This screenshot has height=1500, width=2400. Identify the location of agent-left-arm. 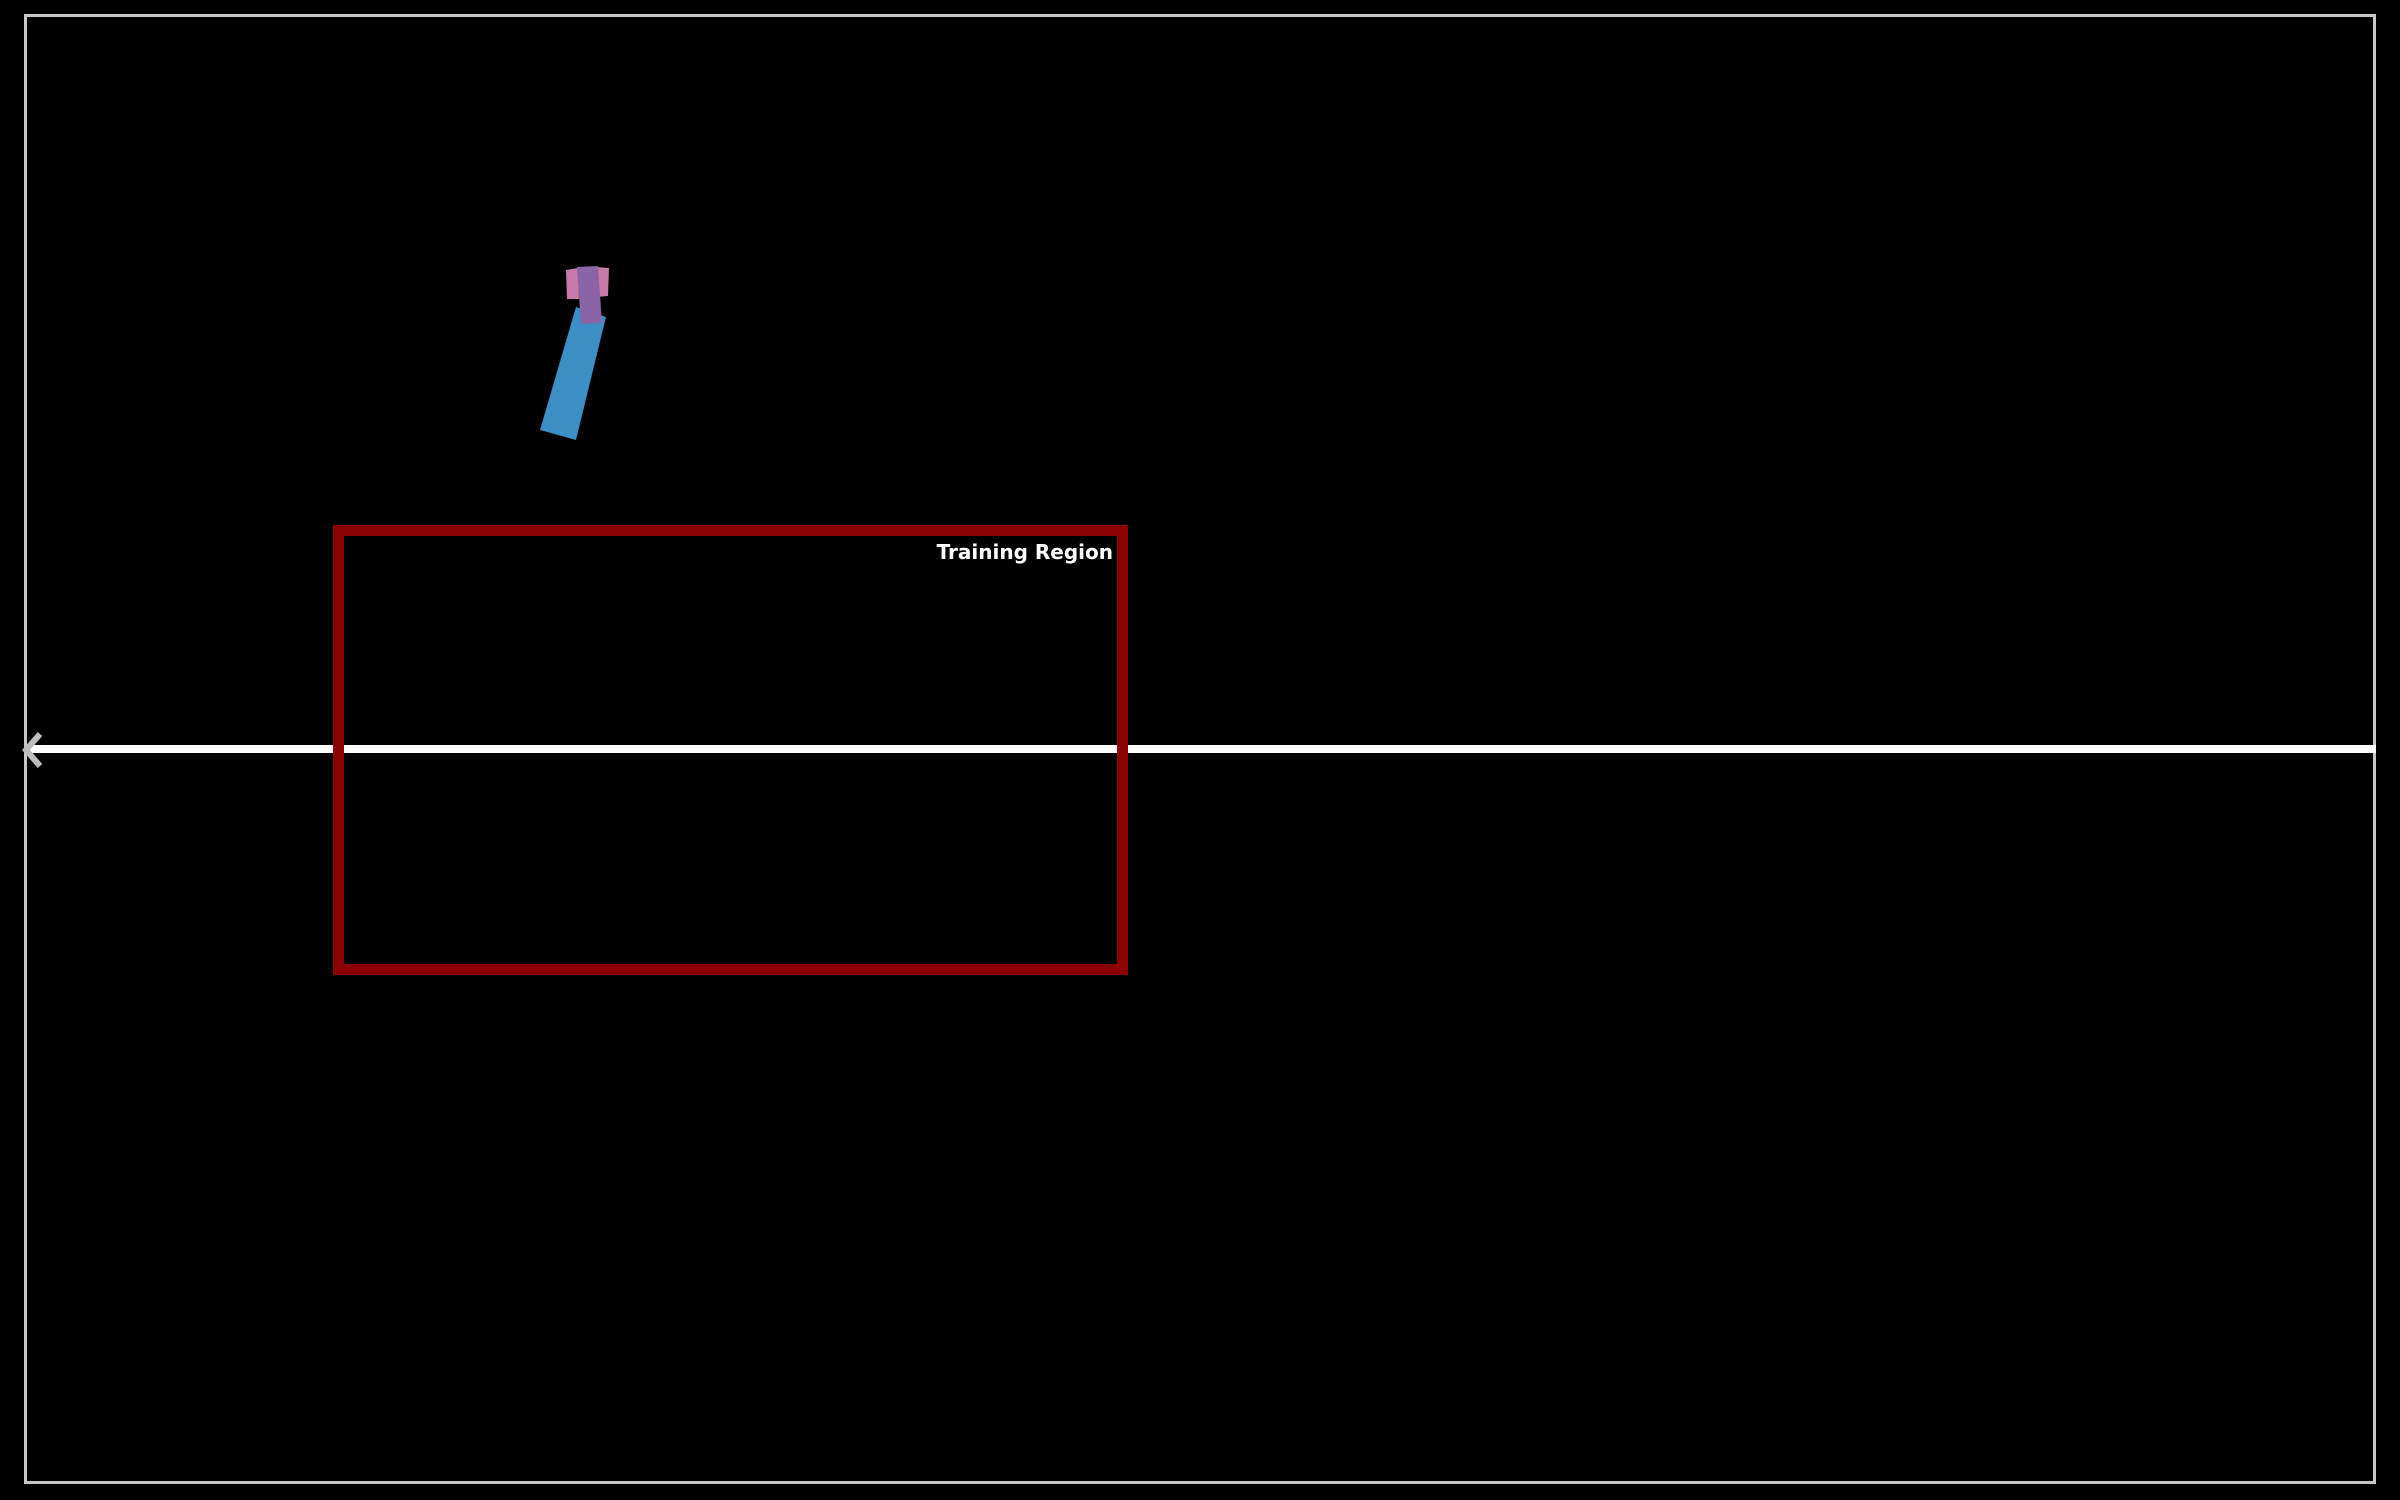
(572, 283).